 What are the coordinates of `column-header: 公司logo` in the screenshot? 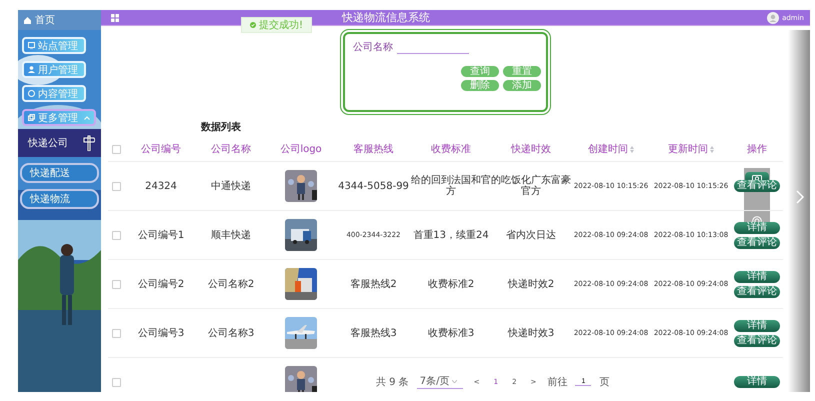 It's located at (301, 149).